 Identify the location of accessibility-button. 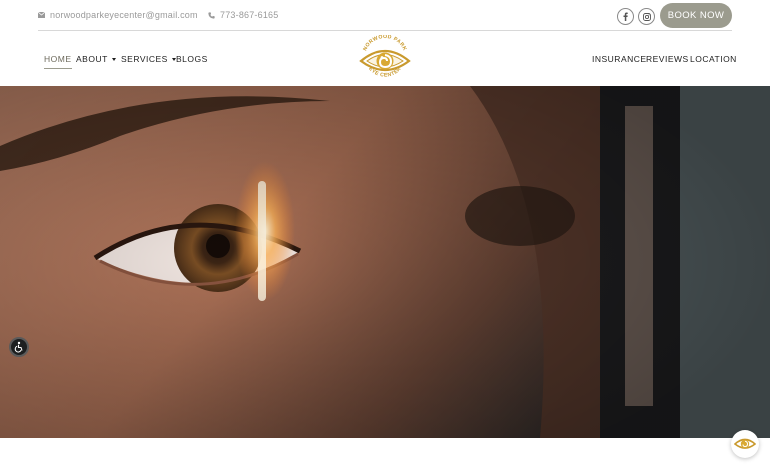
(19, 347).